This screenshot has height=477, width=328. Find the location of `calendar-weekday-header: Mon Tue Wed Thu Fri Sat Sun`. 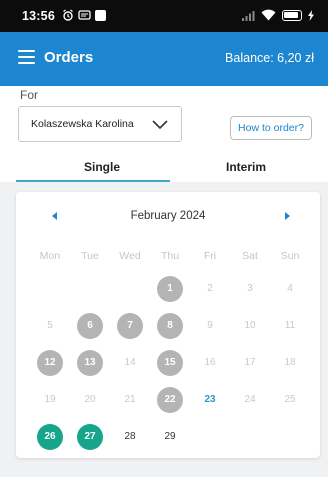

calendar-weekday-header: Mon Tue Wed Thu Fri Sat Sun is located at coordinates (170, 256).